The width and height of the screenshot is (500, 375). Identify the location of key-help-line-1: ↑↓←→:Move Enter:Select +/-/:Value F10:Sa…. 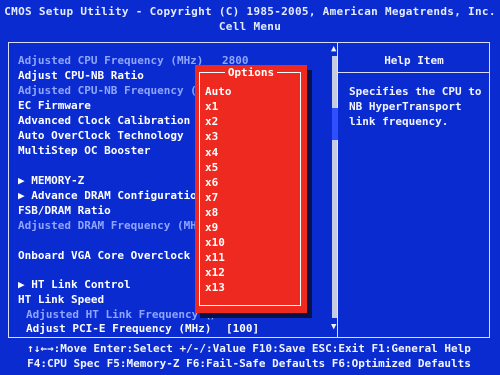
(249, 348).